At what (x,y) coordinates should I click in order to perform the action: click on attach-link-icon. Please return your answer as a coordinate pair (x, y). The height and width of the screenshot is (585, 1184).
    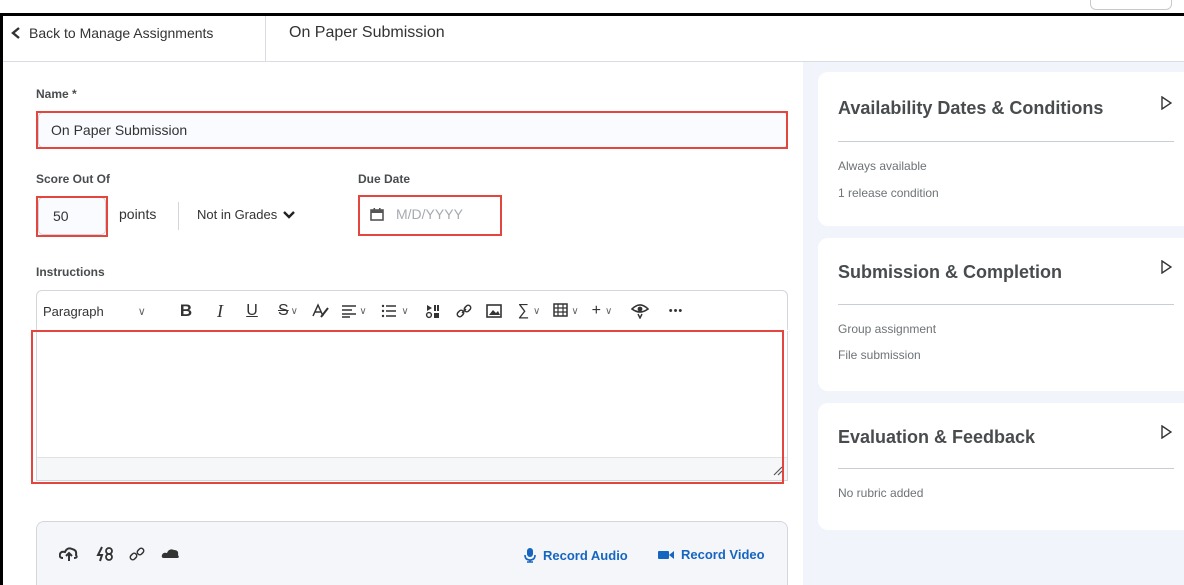
    Looking at the image, I should click on (139, 554).